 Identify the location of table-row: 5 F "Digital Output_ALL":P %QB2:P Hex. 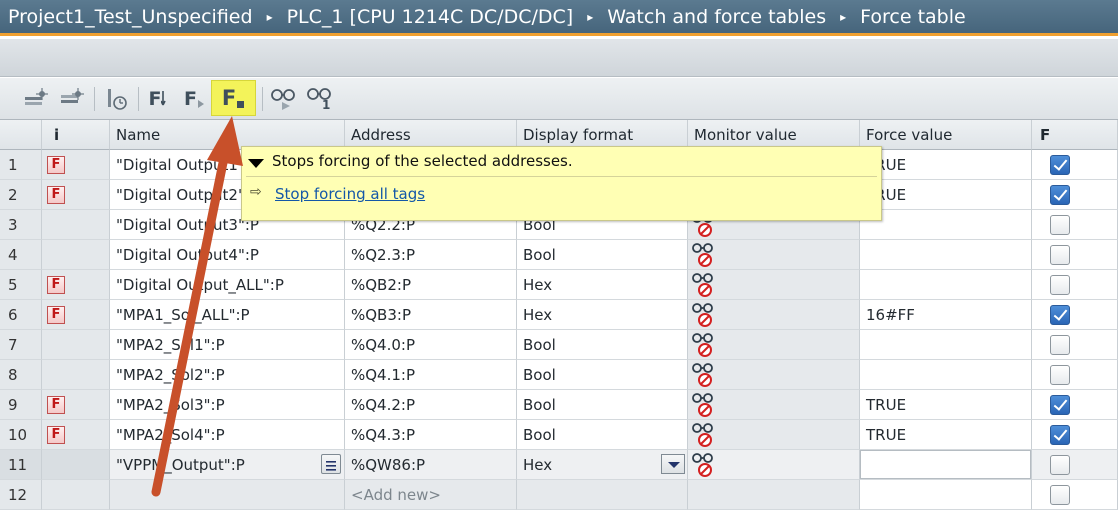
(559, 285).